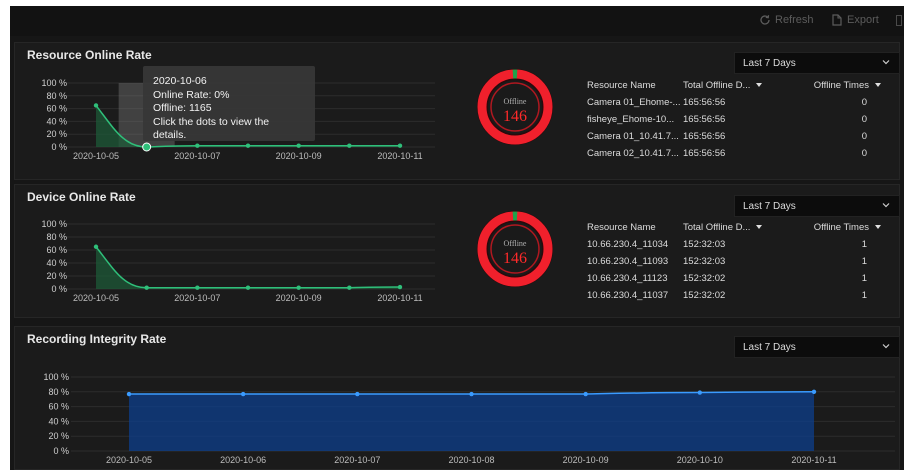 The width and height of the screenshot is (904, 471). What do you see at coordinates (229, 129) in the screenshot?
I see `tooltip-hint: Click the dots to view the details.` at bounding box center [229, 129].